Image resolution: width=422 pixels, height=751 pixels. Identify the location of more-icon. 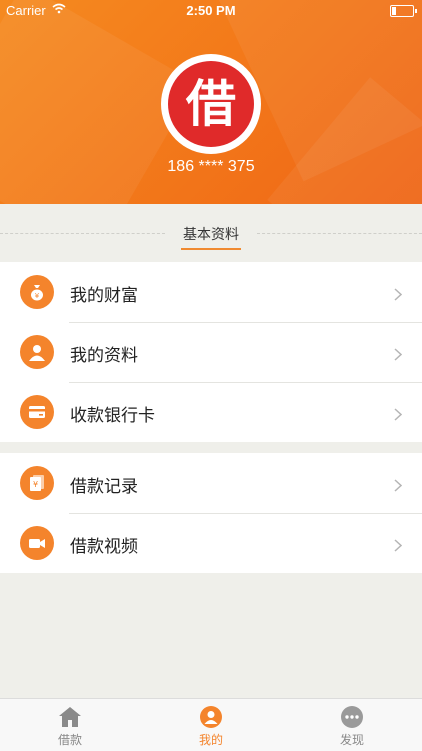
(352, 717).